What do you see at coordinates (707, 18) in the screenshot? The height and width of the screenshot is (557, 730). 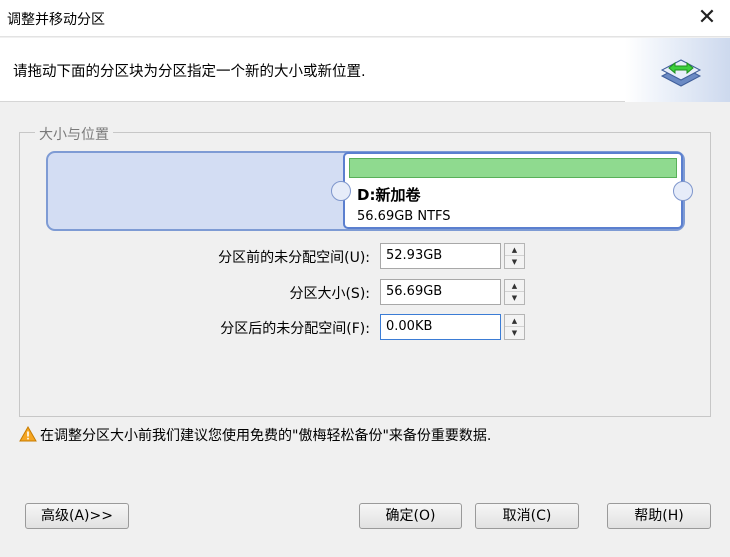 I see `close-icon: ✕` at bounding box center [707, 18].